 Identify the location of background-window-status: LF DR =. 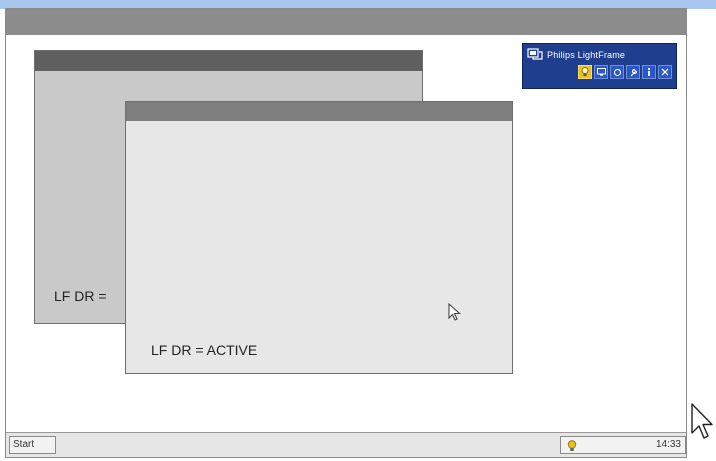
(80, 296).